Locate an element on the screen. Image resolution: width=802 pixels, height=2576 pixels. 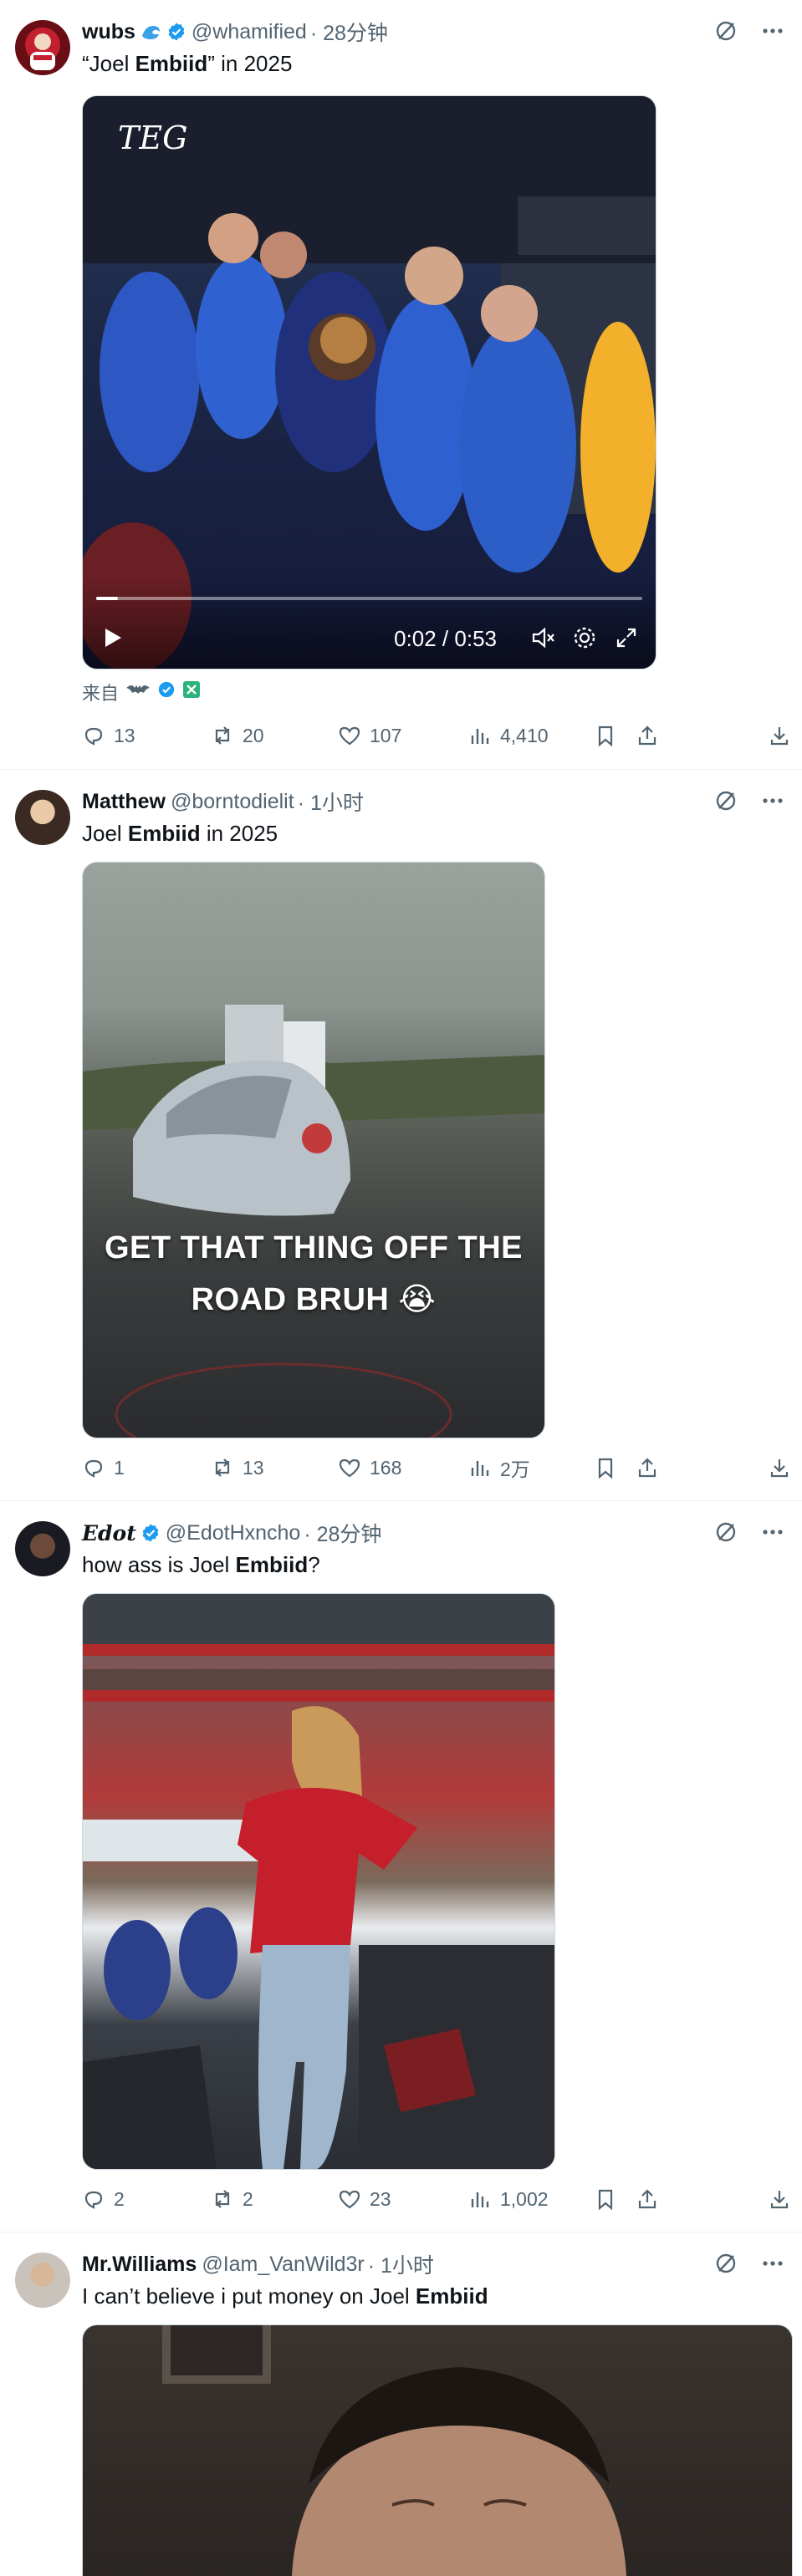
video-overlay-text: TEG is located at coordinates (153, 138).